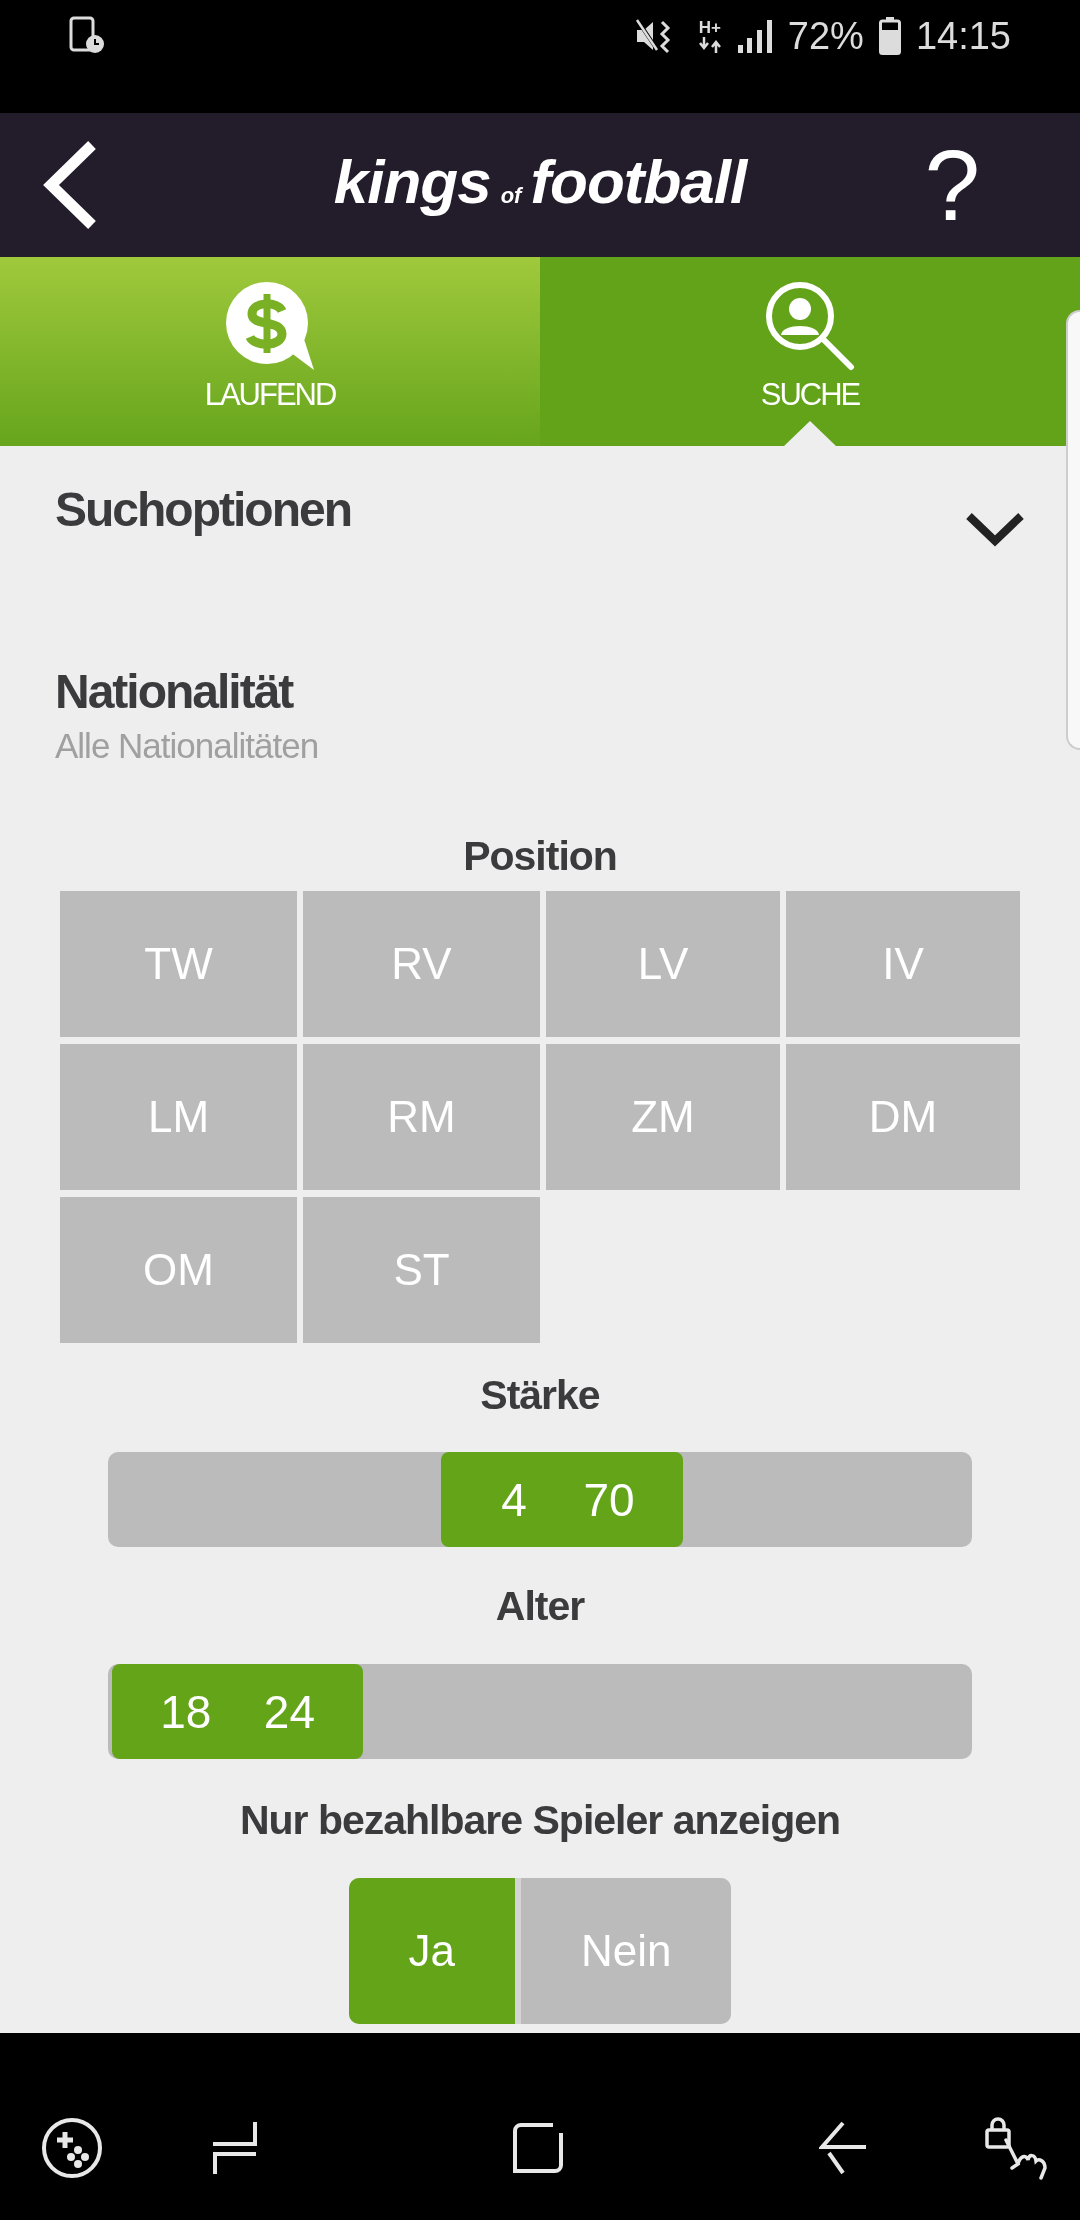 This screenshot has height=2220, width=1080. What do you see at coordinates (540, 1711) in the screenshot?
I see `range-slider-track: 18 24` at bounding box center [540, 1711].